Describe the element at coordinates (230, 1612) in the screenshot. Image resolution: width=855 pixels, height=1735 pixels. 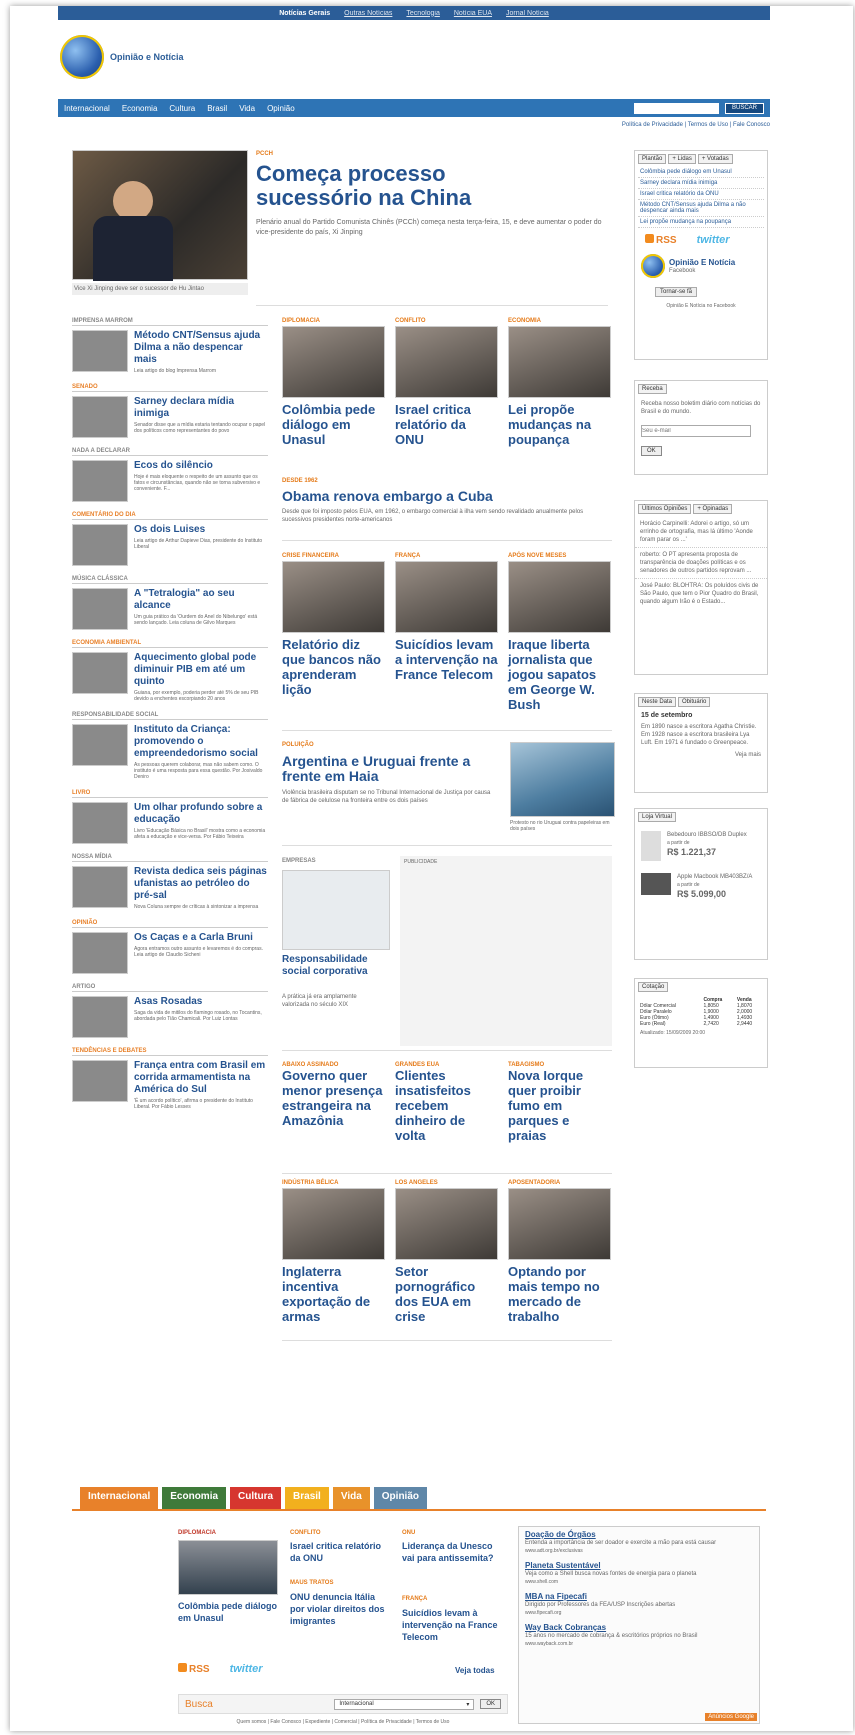
I see `bottom-title: Colômbia pede diálogo em Unasul` at that location.